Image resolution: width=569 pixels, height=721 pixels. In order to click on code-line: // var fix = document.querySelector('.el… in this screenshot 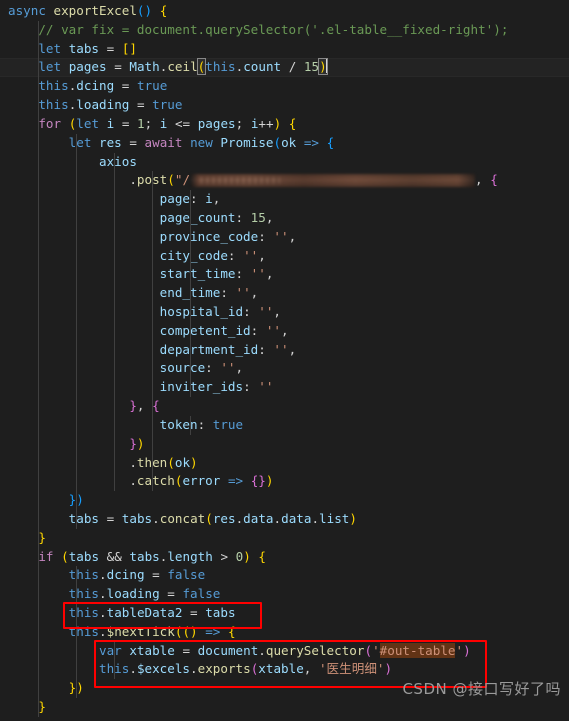, I will do `click(284, 30)`.